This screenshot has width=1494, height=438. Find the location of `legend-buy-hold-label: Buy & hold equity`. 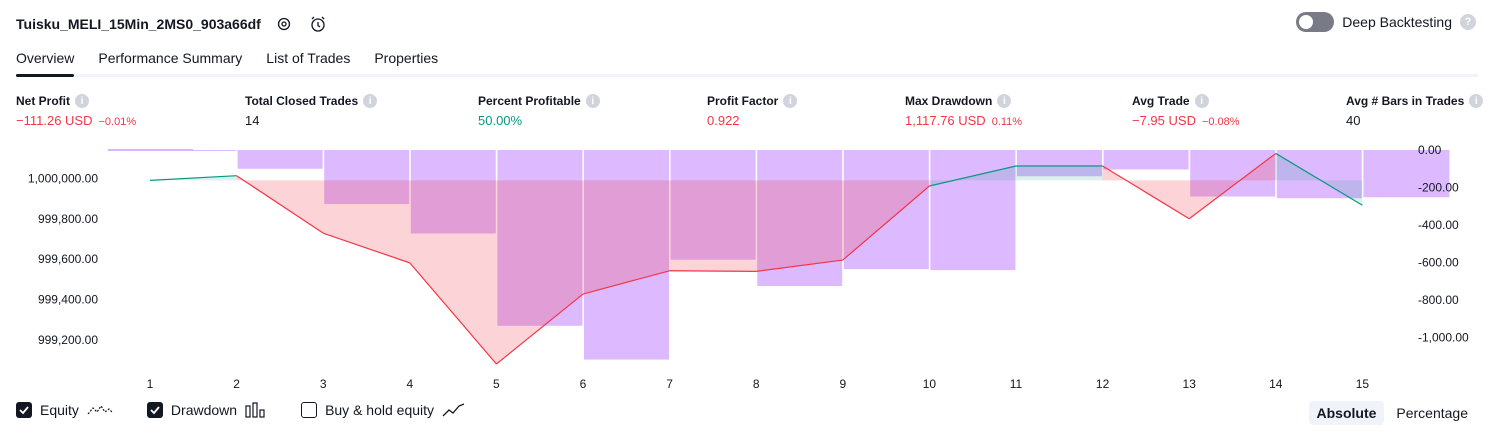

legend-buy-hold-label: Buy & hold equity is located at coordinates (380, 410).